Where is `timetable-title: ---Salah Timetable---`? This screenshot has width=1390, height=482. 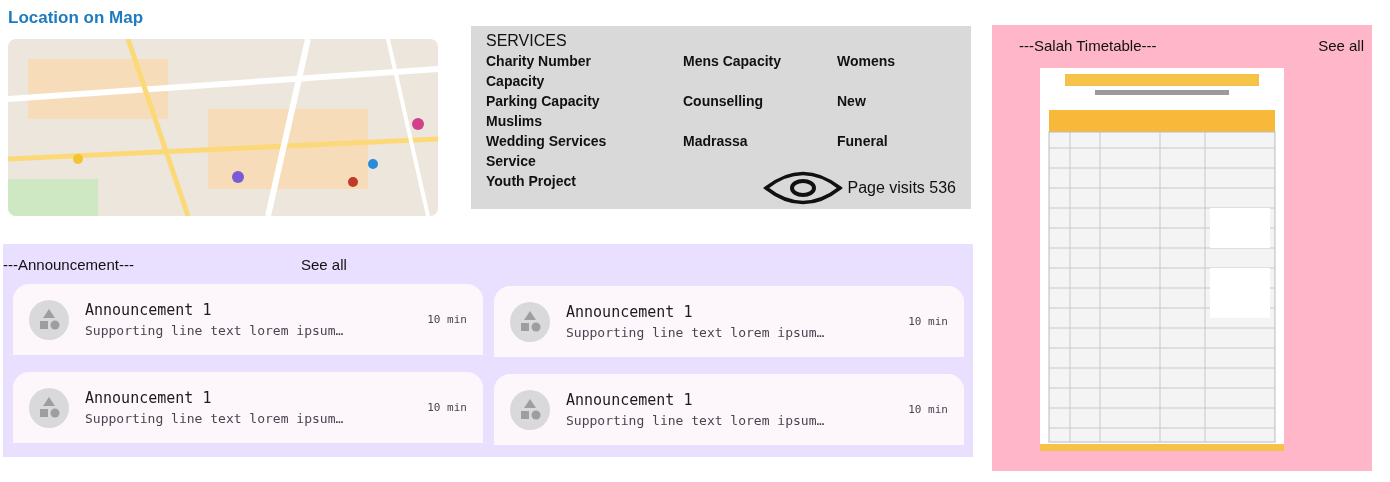
timetable-title: ---Salah Timetable--- is located at coordinates (1088, 46).